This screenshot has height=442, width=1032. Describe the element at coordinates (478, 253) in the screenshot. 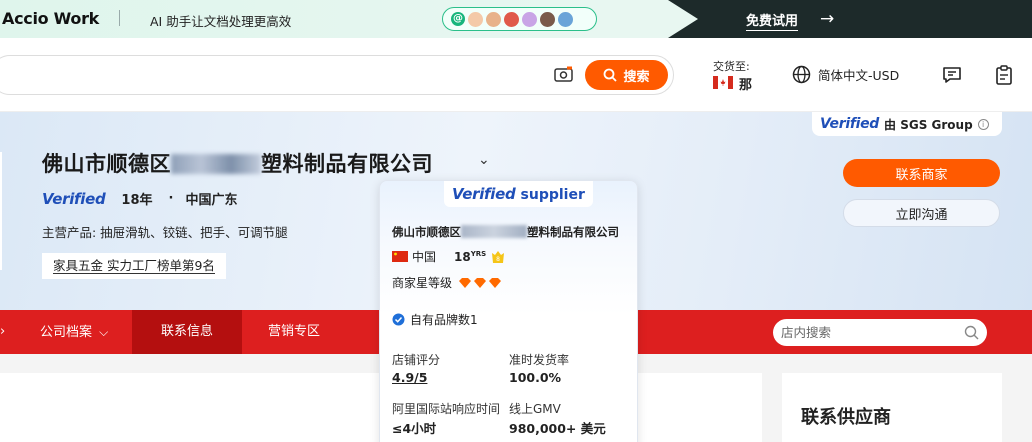

I see `years-unit: YRS` at that location.